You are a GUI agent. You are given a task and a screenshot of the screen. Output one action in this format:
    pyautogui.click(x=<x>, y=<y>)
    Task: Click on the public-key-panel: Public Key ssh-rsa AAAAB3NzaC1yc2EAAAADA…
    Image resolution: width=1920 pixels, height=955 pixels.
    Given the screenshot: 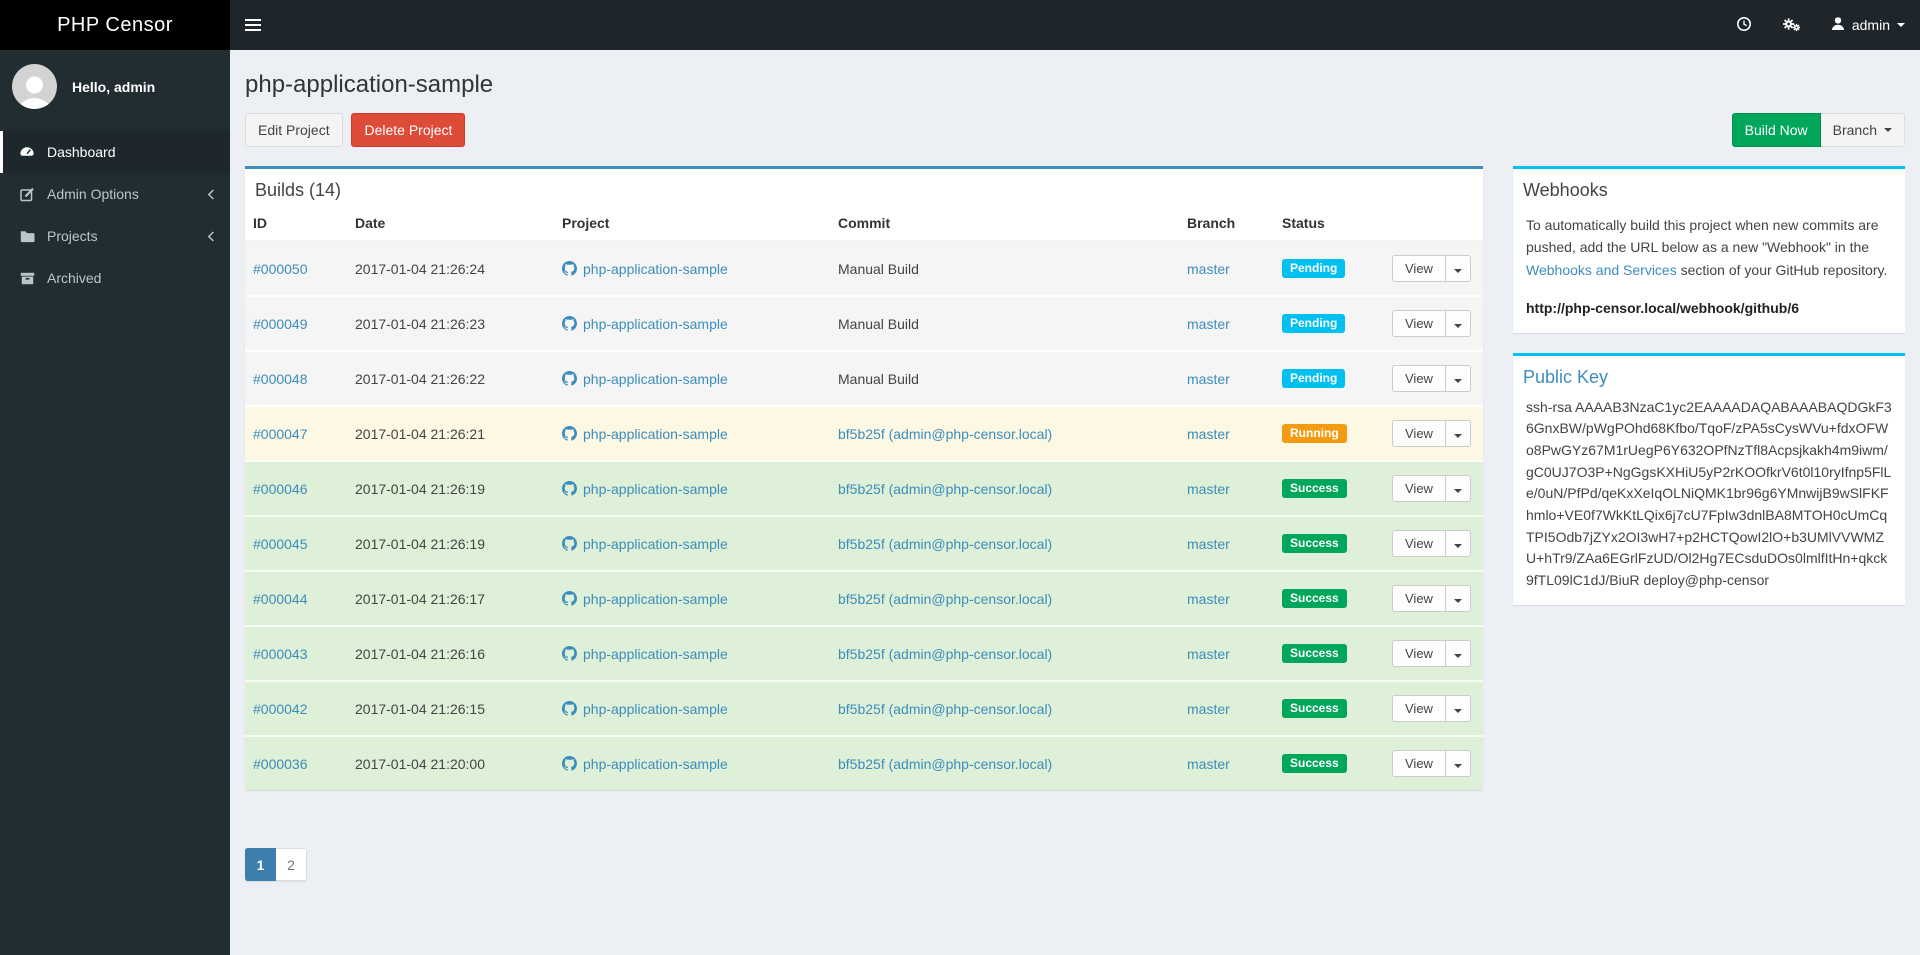 What is the action you would take?
    pyautogui.click(x=1709, y=478)
    